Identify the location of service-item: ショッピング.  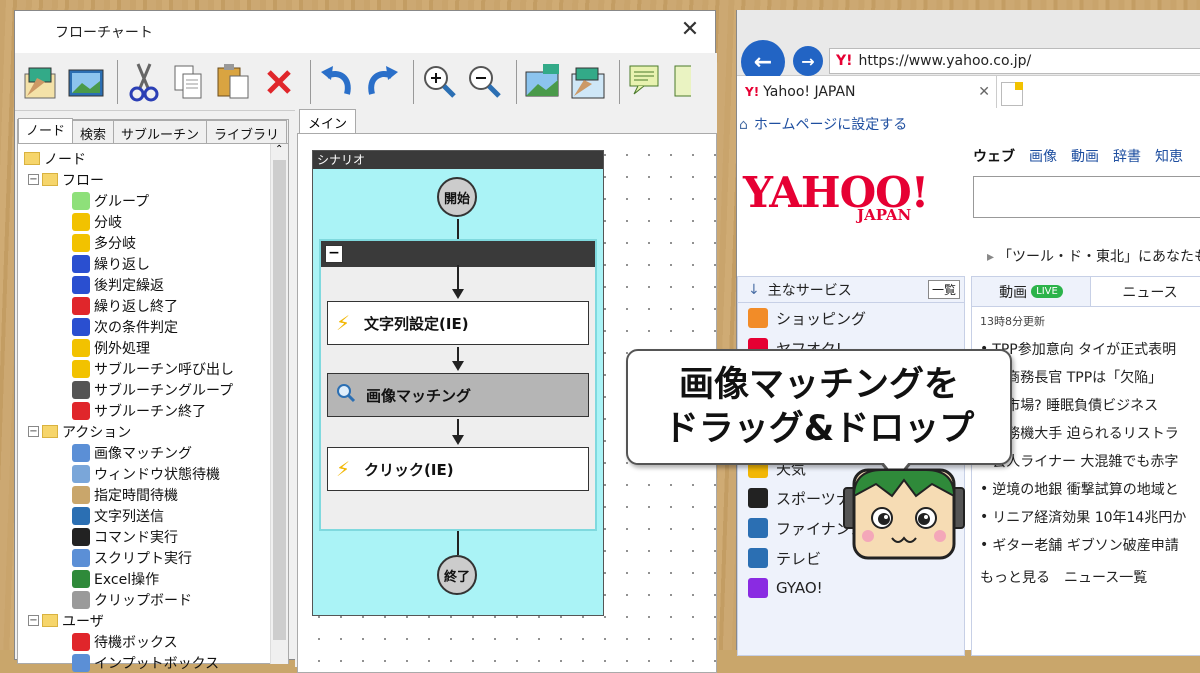
(851, 318).